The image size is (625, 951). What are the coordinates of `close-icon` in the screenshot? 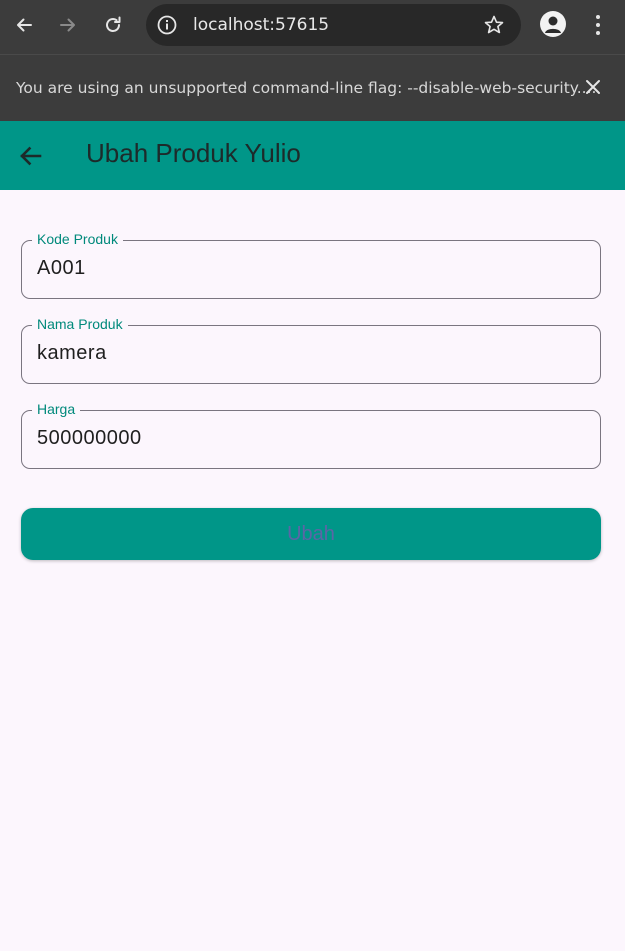 It's located at (593, 87).